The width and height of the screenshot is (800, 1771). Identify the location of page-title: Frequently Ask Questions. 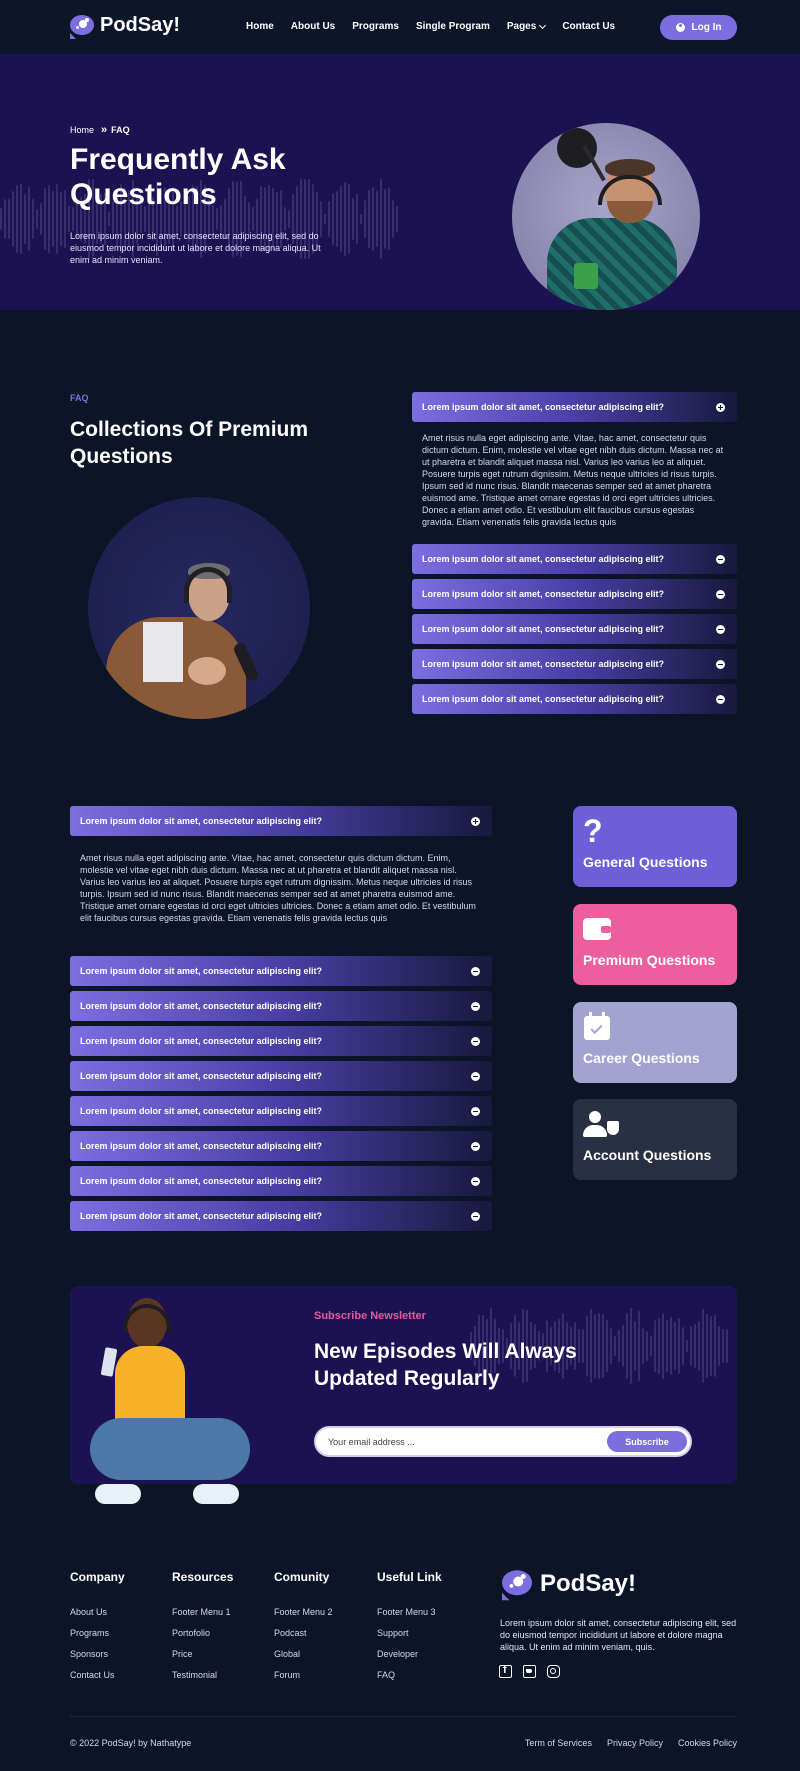
(178, 177).